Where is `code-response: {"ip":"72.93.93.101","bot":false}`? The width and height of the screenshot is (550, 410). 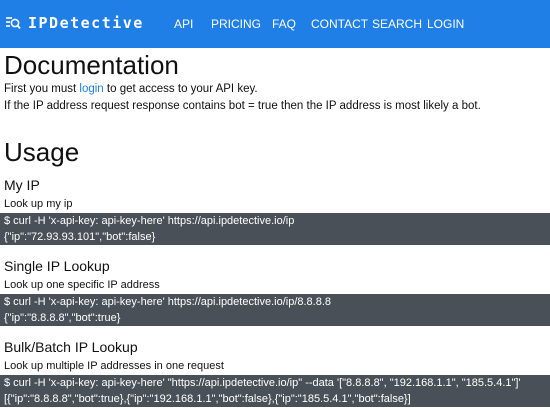 code-response: {"ip":"72.93.93.101","bot":false} is located at coordinates (80, 237).